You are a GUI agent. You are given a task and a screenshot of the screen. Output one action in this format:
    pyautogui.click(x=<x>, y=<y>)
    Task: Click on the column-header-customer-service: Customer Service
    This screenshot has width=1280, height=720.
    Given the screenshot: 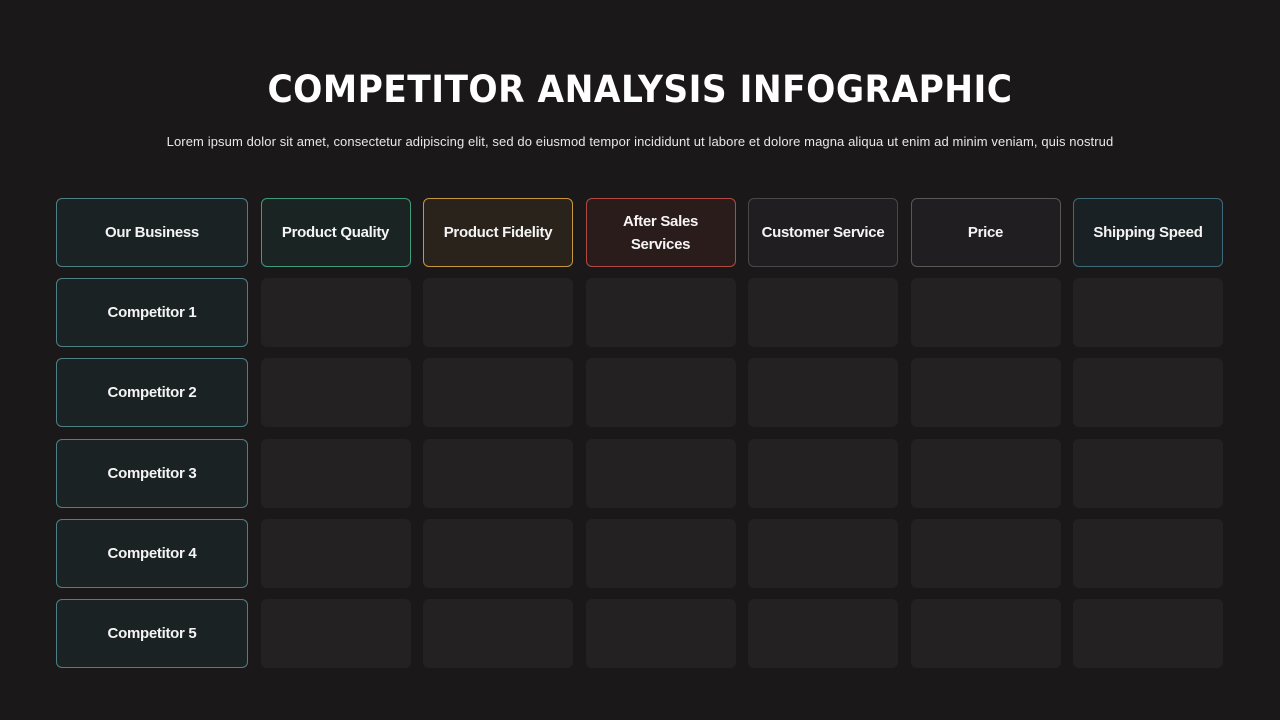 What is the action you would take?
    pyautogui.click(x=823, y=232)
    